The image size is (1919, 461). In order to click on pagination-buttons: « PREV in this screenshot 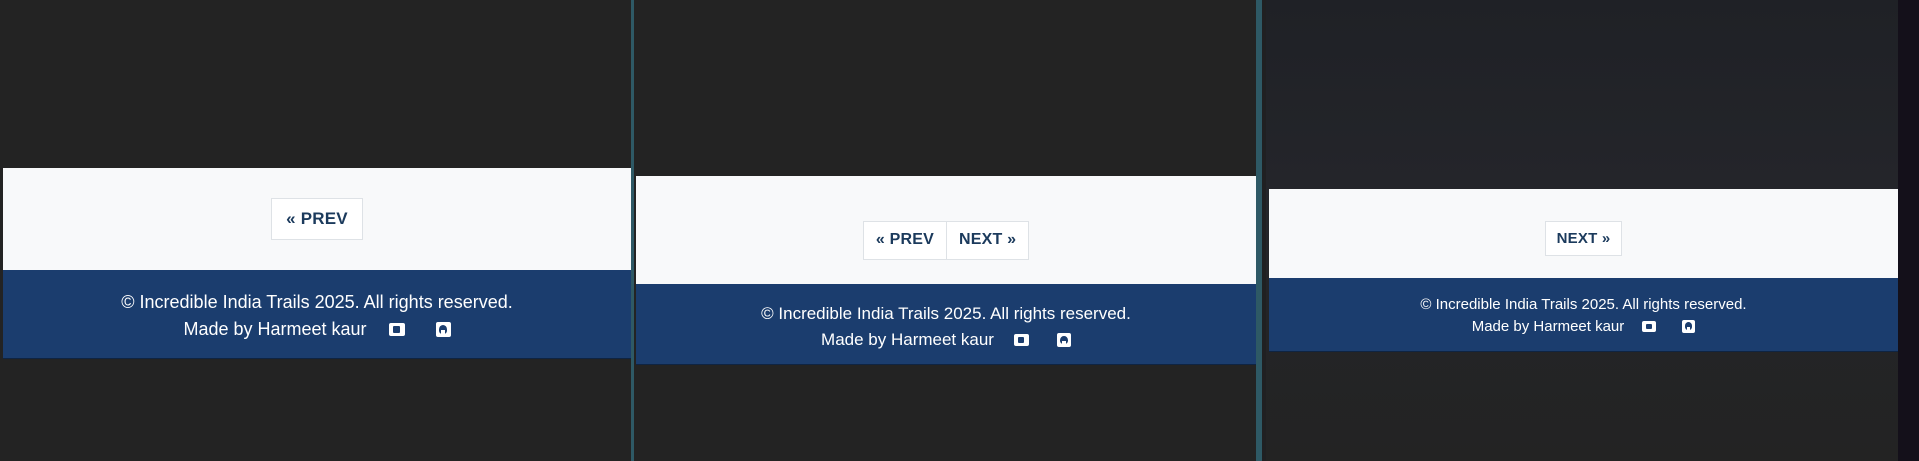, I will do `click(317, 219)`.